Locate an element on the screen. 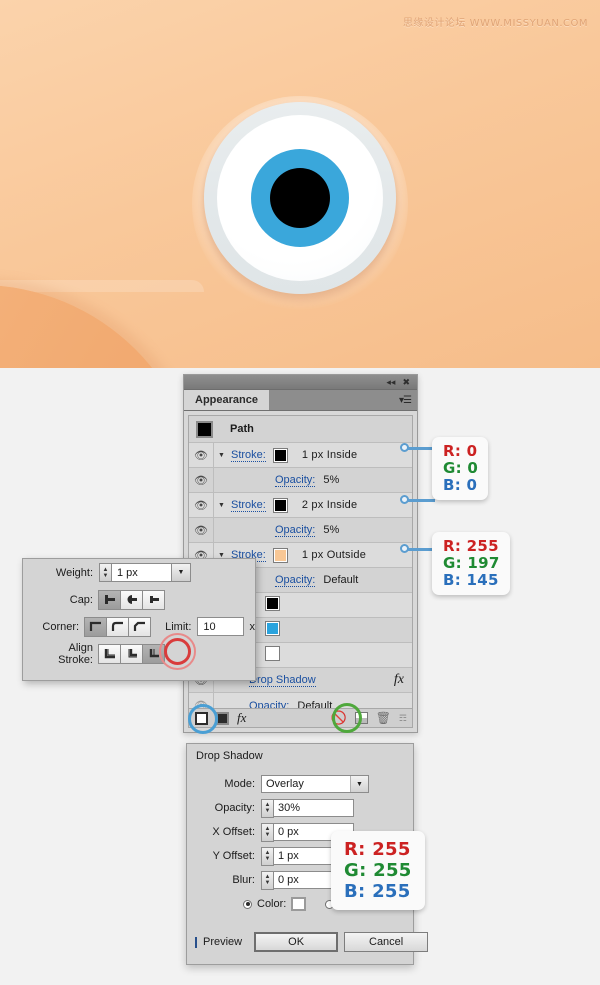 The width and height of the screenshot is (600, 985). object-swatch-cell is located at coordinates (204, 429).